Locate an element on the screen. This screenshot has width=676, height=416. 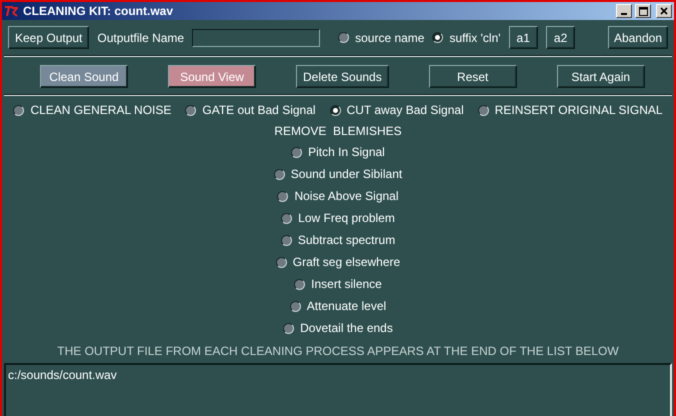
action-button: Delete Sounds is located at coordinates (342, 76).